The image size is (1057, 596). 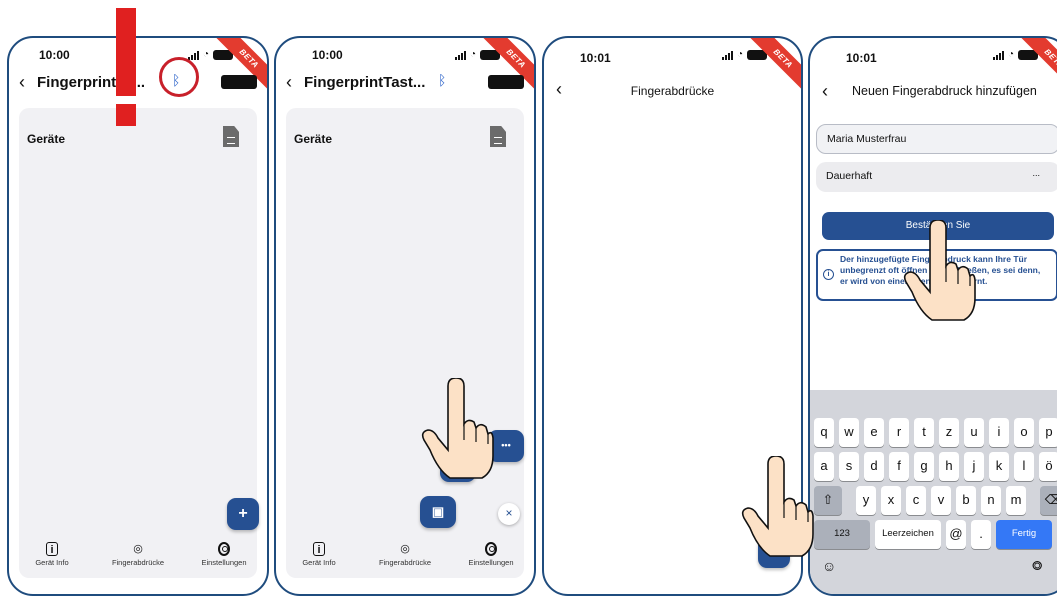 I want to click on tab-label: Gerät Info, so click(x=52, y=562).